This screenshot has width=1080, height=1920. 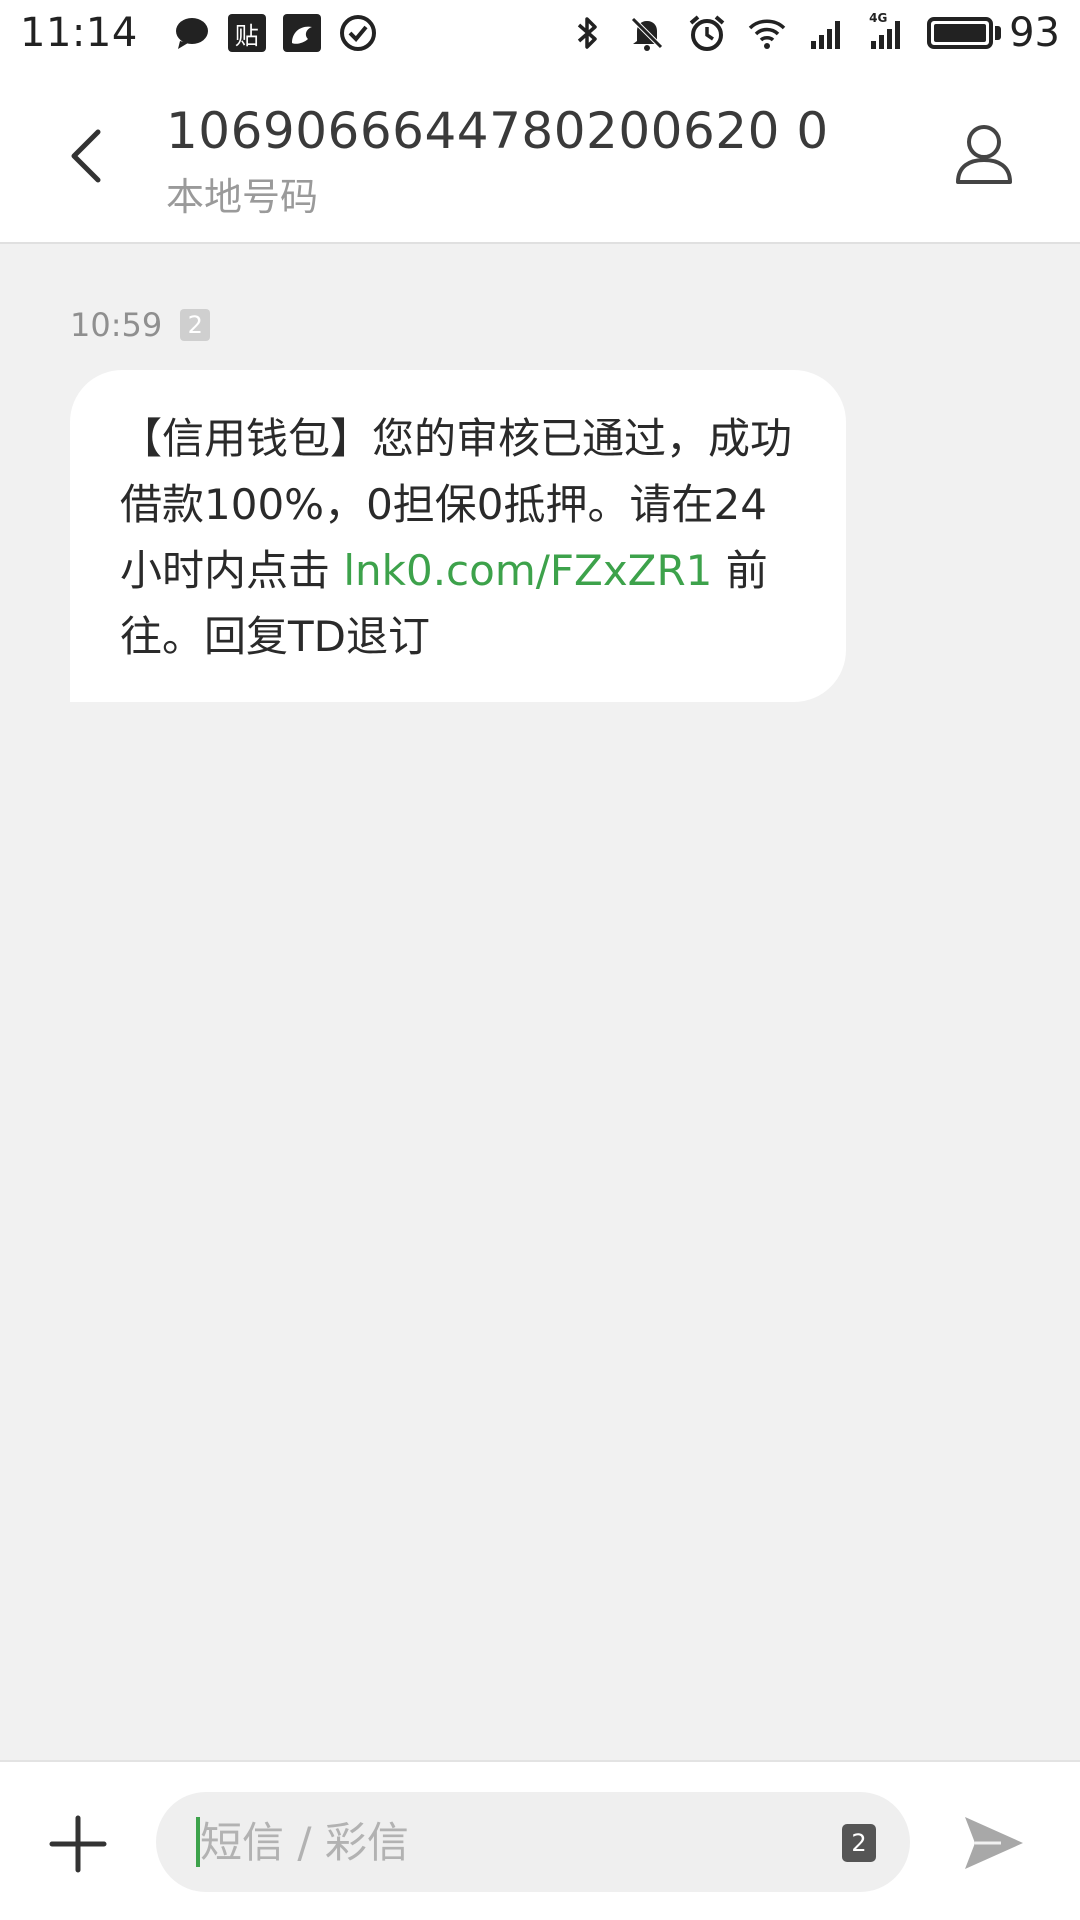 What do you see at coordinates (827, 33) in the screenshot?
I see `signal-icon` at bounding box center [827, 33].